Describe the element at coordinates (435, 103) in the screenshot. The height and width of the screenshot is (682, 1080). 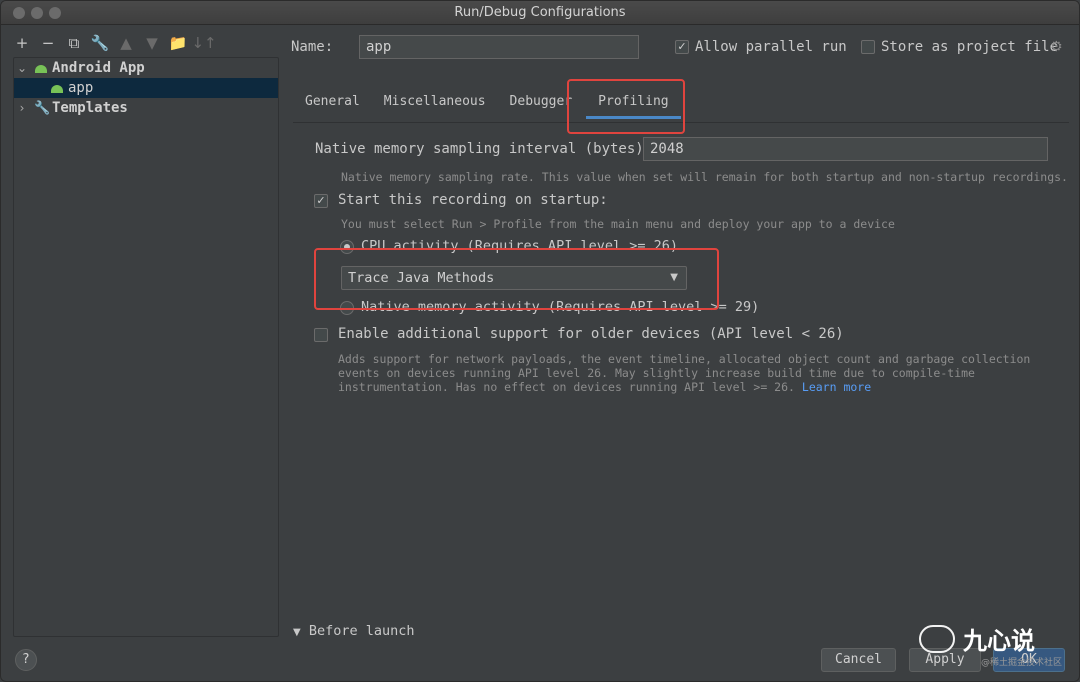
I see `tab-miscellaneous: Miscellaneous` at that location.